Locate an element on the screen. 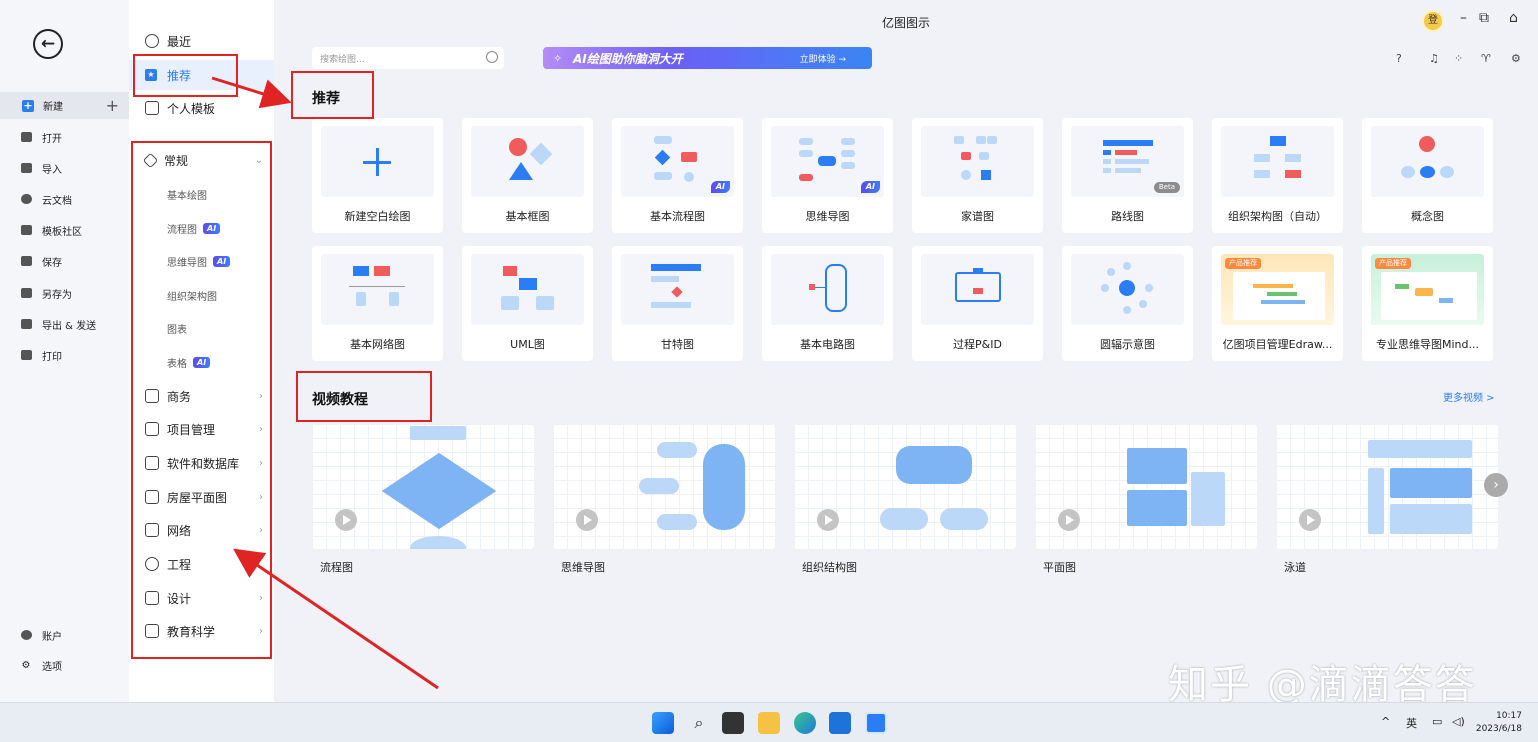 The width and height of the screenshot is (1538, 742). edraw-app-icon is located at coordinates (876, 723).